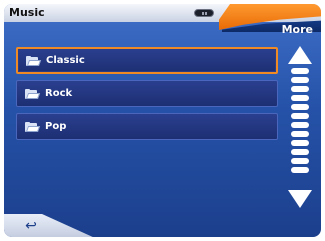 This screenshot has width=325, height=241. Describe the element at coordinates (27, 12) in the screenshot. I see `window-title: Music` at that location.